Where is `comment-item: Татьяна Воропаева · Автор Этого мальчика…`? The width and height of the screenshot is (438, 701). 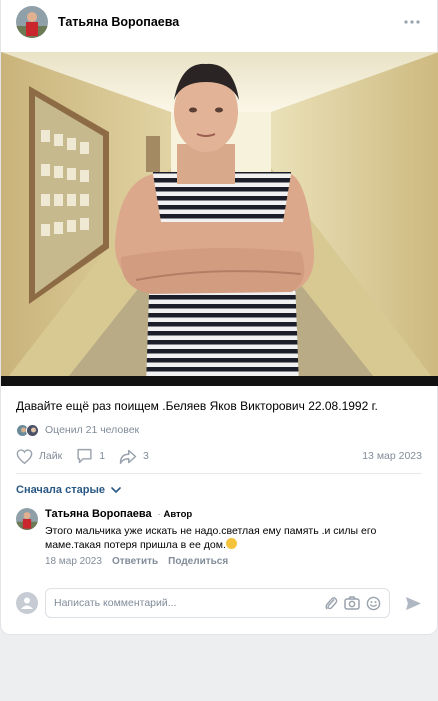 comment-item: Татьяна Воропаева · Автор Этого мальчика… is located at coordinates (219, 537).